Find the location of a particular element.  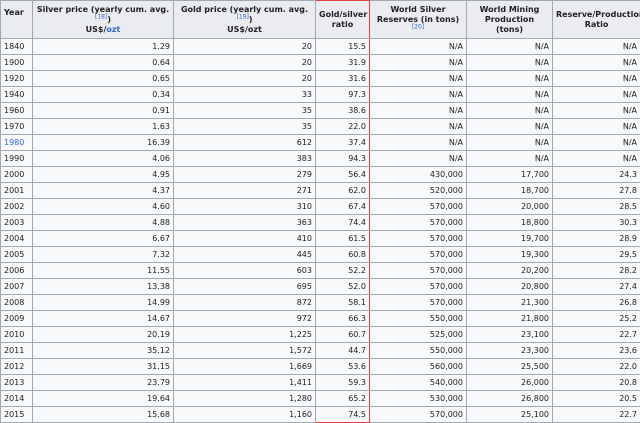

cell-year: 2001 is located at coordinates (17, 191).